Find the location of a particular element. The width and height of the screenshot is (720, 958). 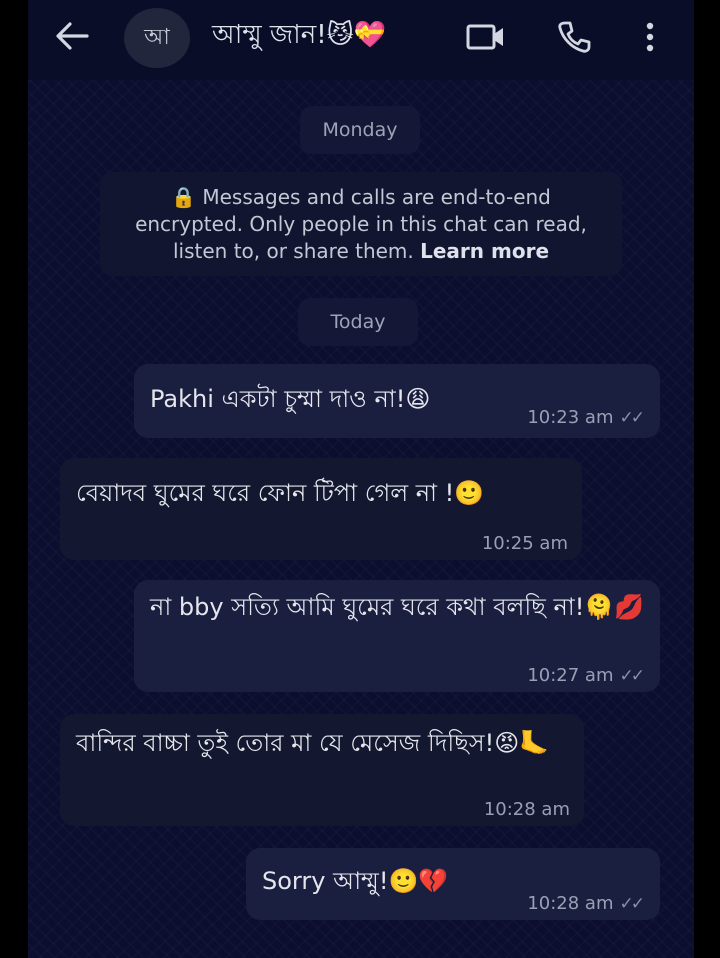

encryption-line-3: listen to, or share them. is located at coordinates (293, 251).